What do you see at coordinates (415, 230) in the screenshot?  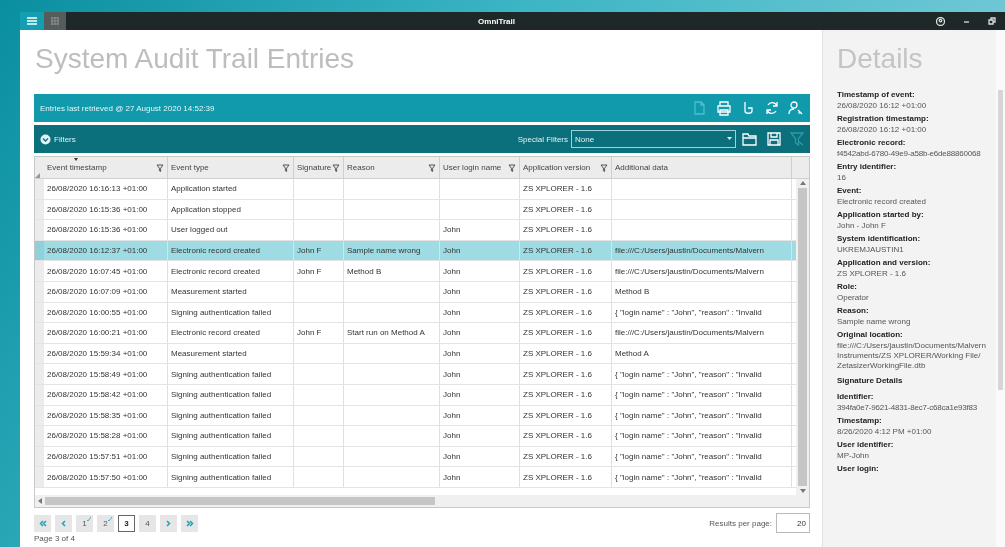 I see `table-row: 26/08/2020 16:15:36 +01:00 User logged out John ZS XPLORER - 1.6` at bounding box center [415, 230].